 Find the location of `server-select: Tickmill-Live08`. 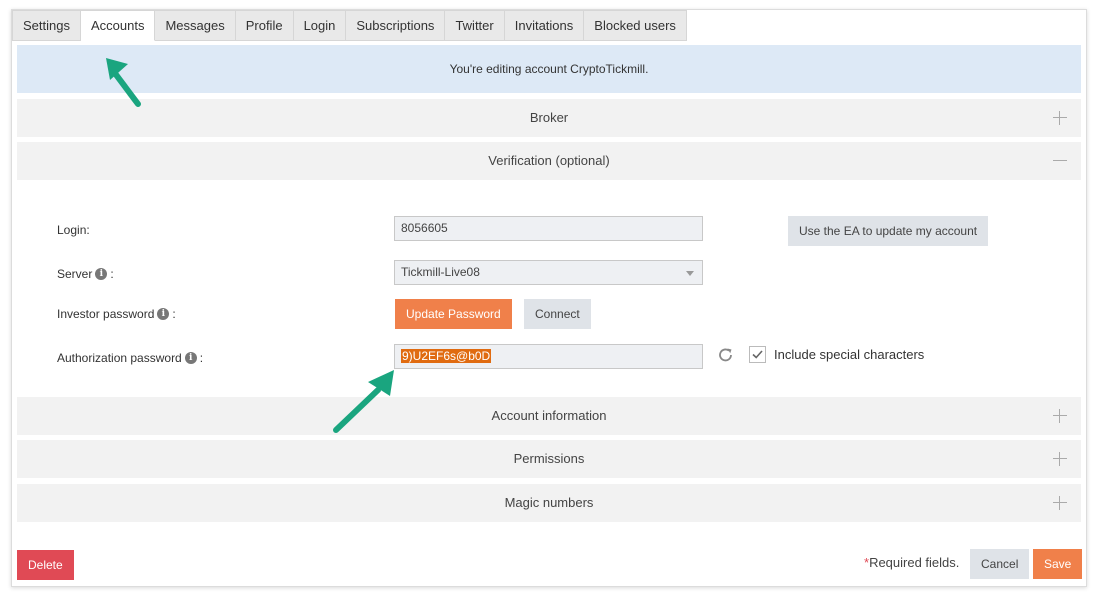

server-select: Tickmill-Live08 is located at coordinates (548, 272).